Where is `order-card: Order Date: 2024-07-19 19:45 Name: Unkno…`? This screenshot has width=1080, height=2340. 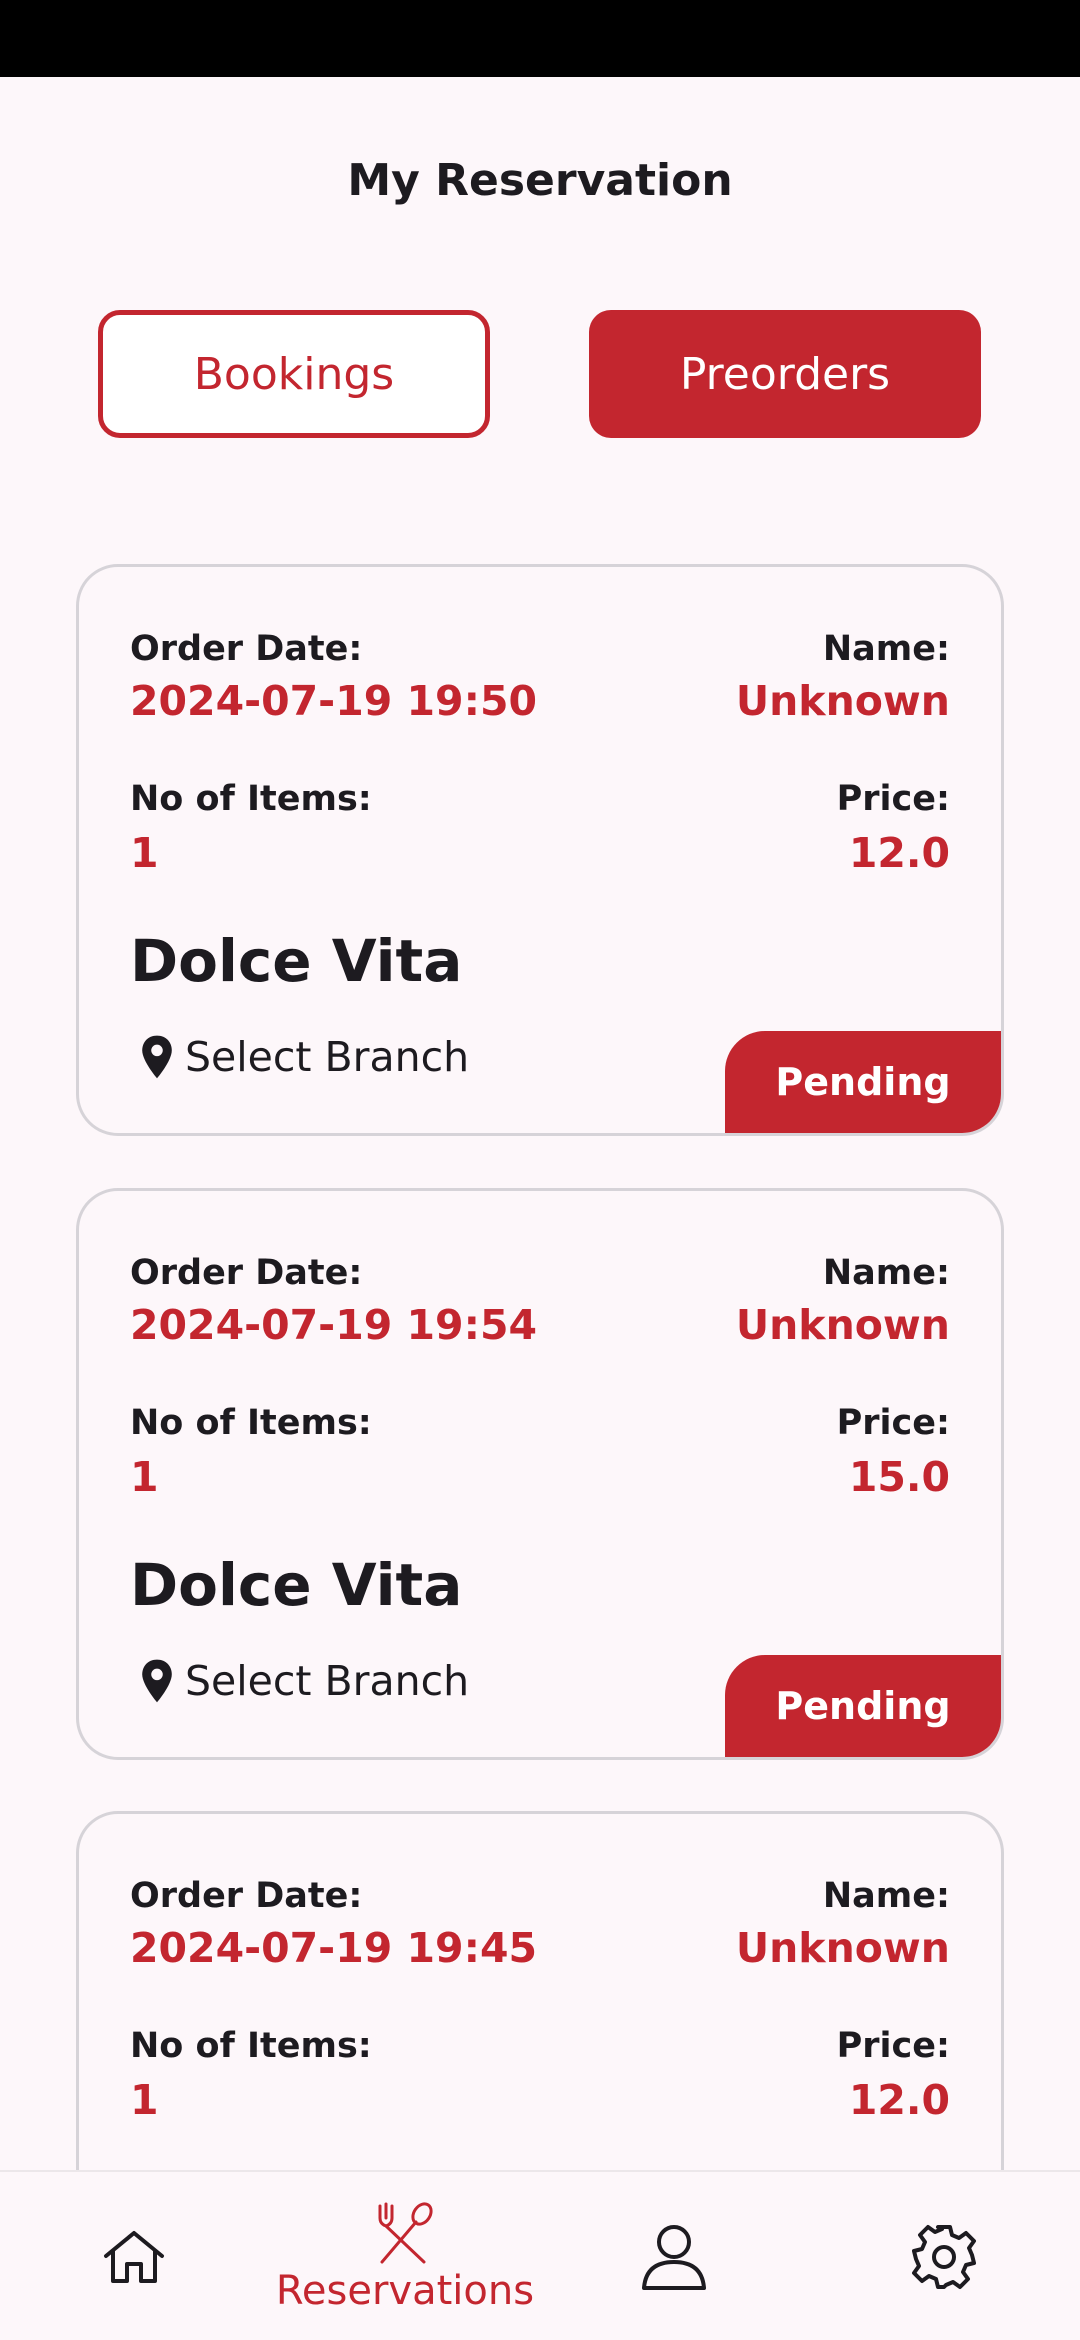 order-card: Order Date: 2024-07-19 19:45 Name: Unkno… is located at coordinates (540, 1990).